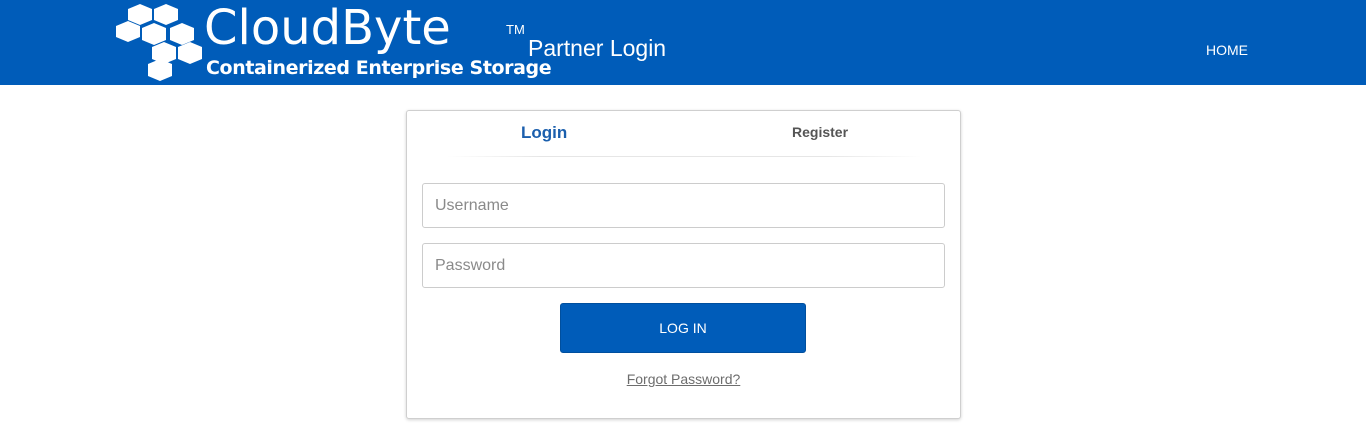 This screenshot has height=443, width=1366. Describe the element at coordinates (684, 156) in the screenshot. I see `tab-divider` at that location.